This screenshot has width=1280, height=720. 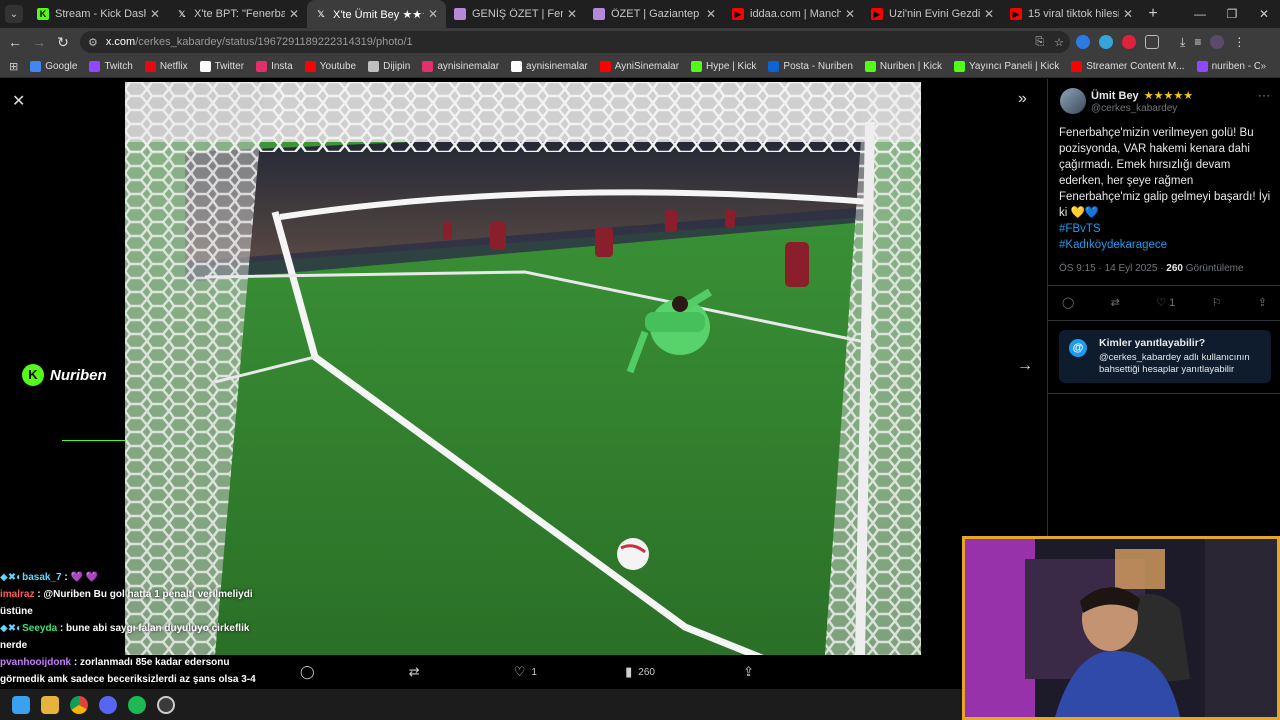 What do you see at coordinates (877, 14) in the screenshot?
I see `youtube-icon: ▶` at bounding box center [877, 14].